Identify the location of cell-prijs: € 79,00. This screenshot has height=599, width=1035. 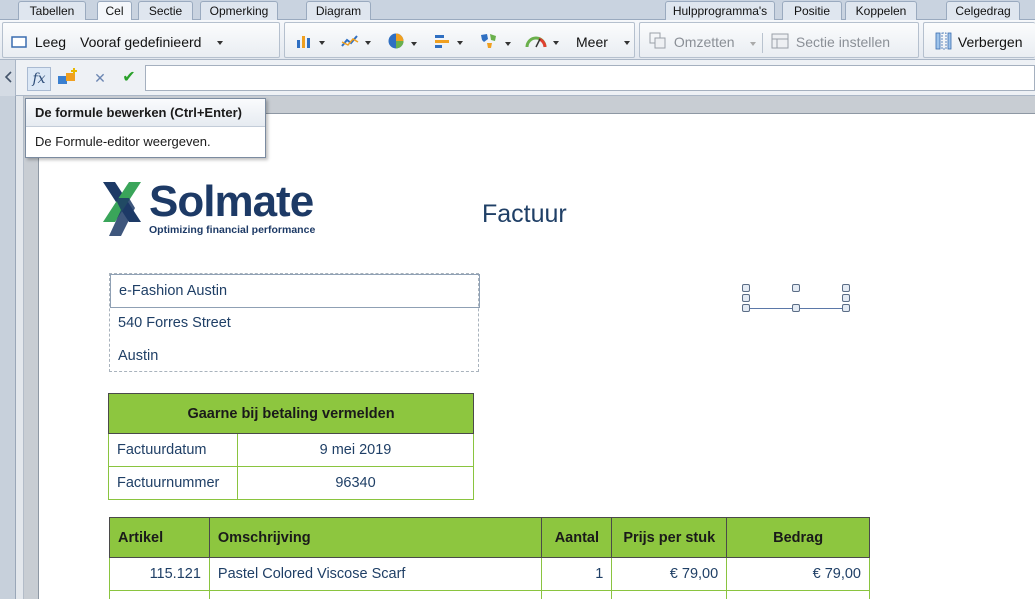
(669, 574).